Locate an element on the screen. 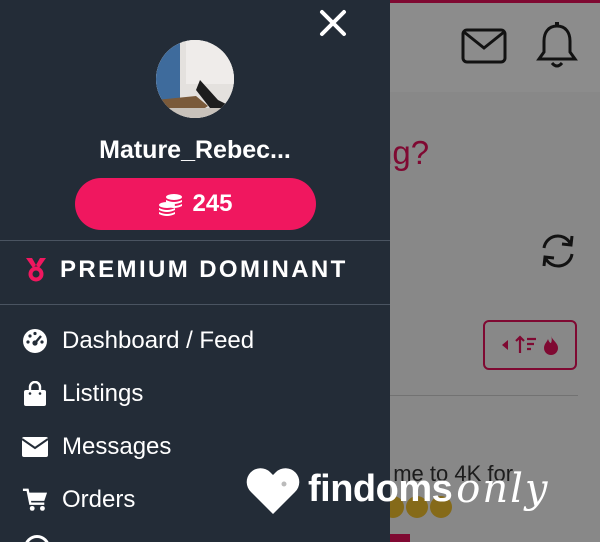 Image resolution: width=600 pixels, height=542 pixels. coin-balance-button: 245 is located at coordinates (195, 204).